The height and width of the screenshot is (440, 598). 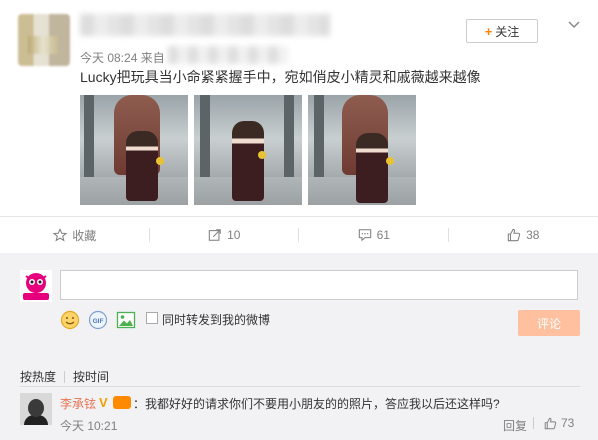 I want to click on image-icon, so click(x=126, y=320).